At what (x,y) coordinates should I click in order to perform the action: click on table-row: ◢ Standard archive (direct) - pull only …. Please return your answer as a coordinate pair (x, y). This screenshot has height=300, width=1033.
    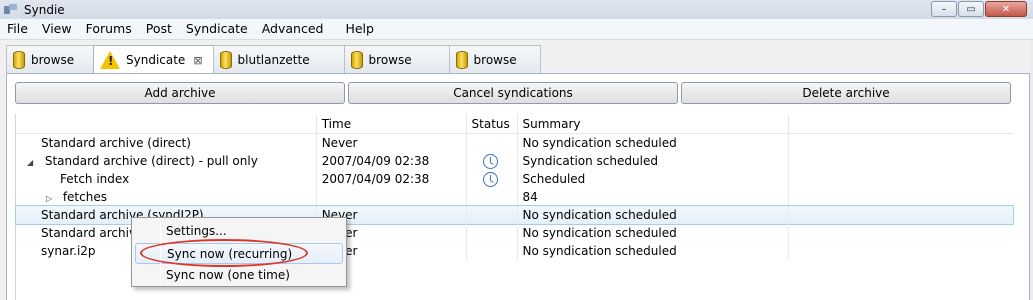
    Looking at the image, I should click on (514, 161).